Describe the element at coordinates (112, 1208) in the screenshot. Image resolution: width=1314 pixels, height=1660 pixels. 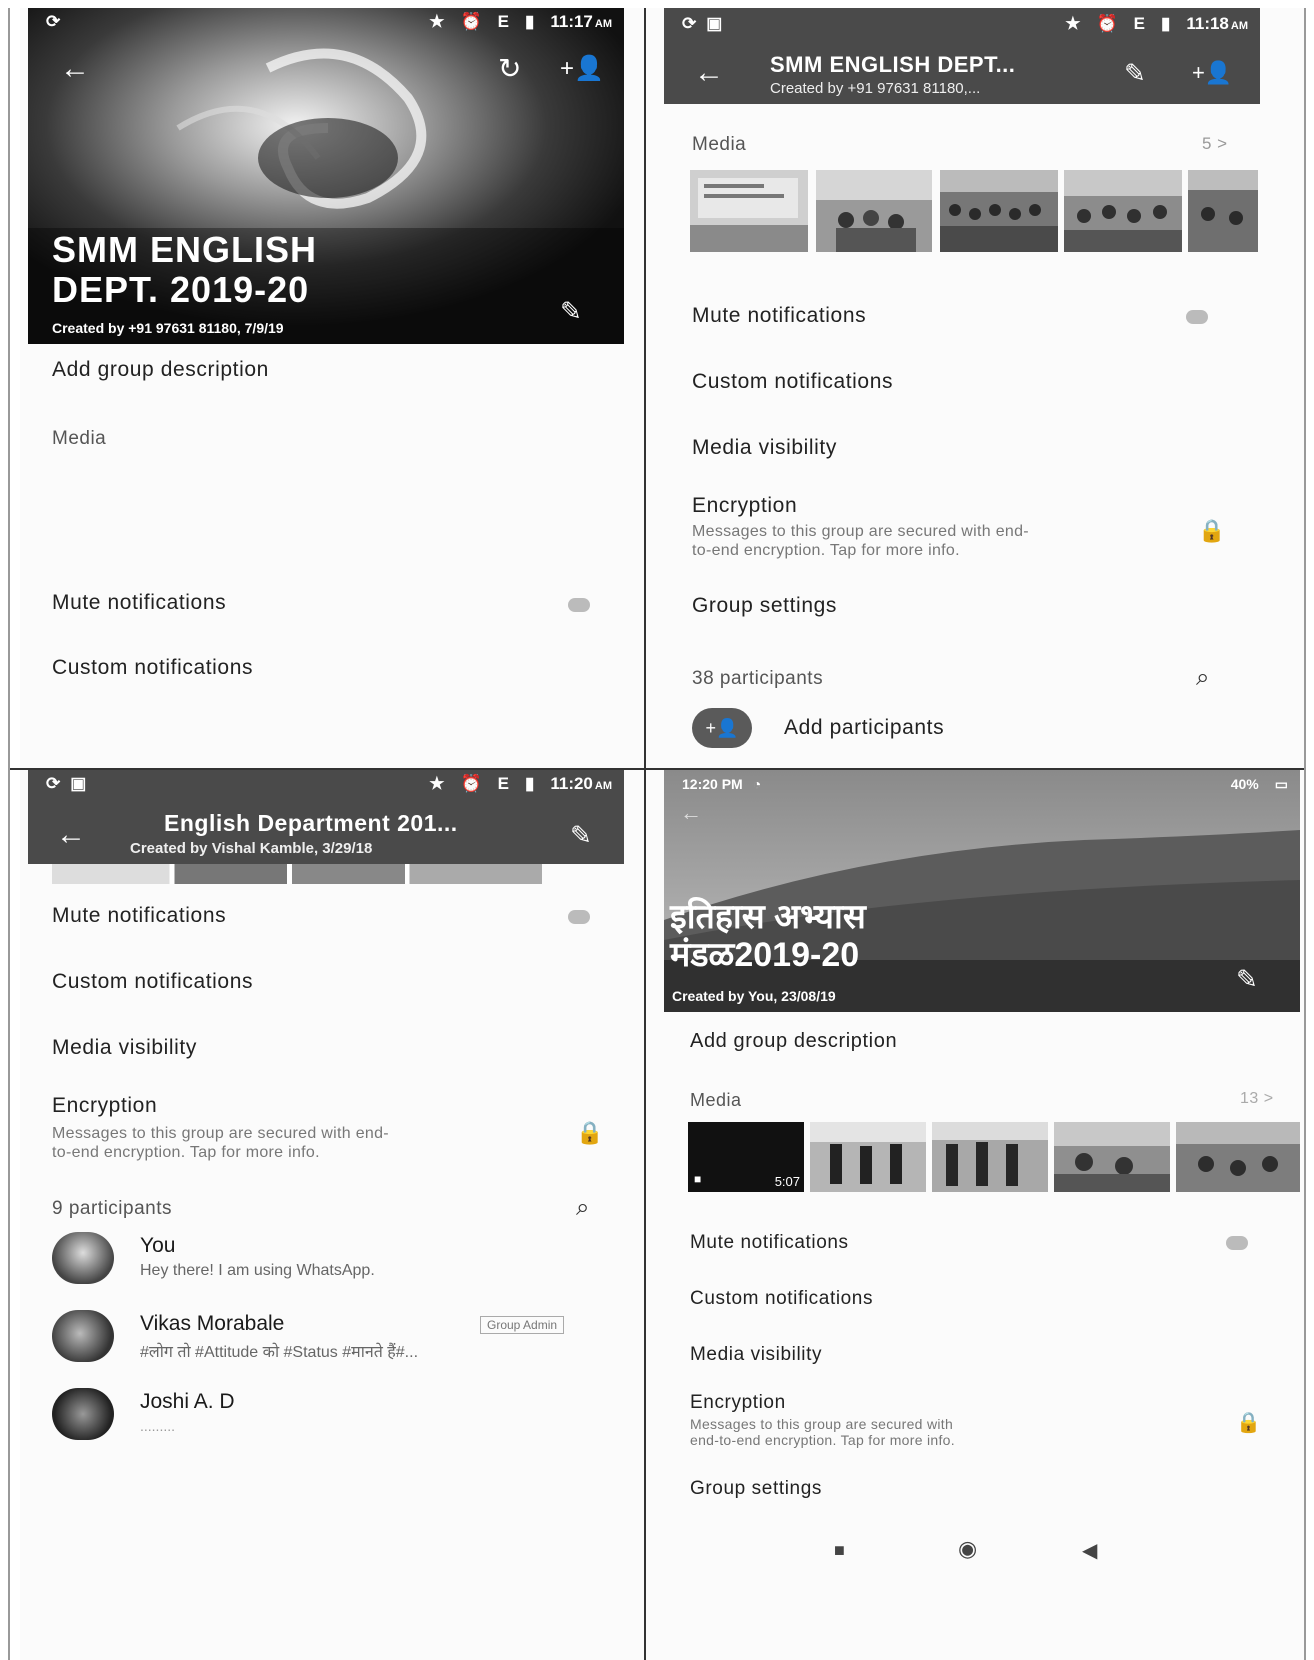
I see `participants-count: 9 participants` at that location.